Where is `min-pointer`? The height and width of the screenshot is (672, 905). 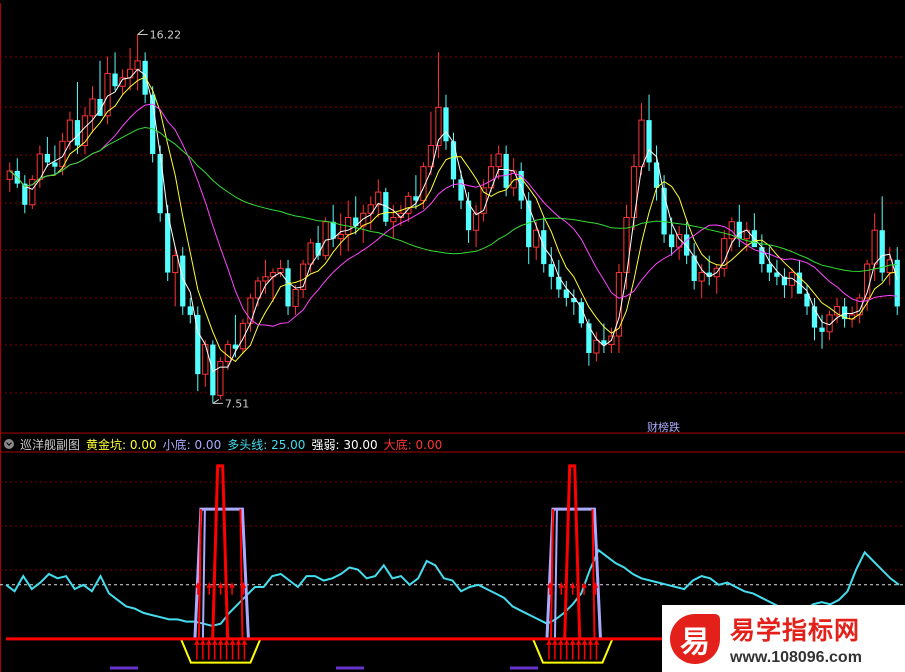 min-pointer is located at coordinates (217, 401).